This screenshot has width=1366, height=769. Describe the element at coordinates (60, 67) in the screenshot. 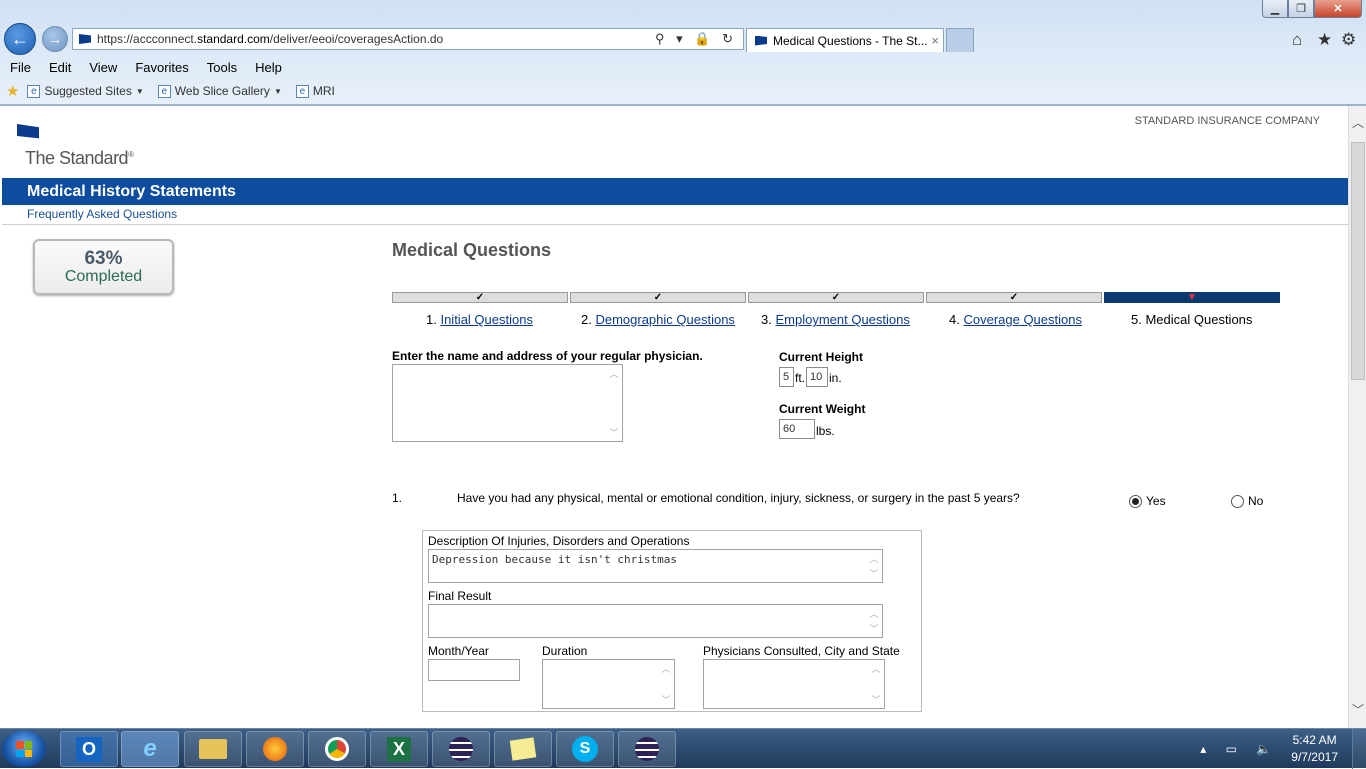

I see `menu-edit: Edit` at that location.